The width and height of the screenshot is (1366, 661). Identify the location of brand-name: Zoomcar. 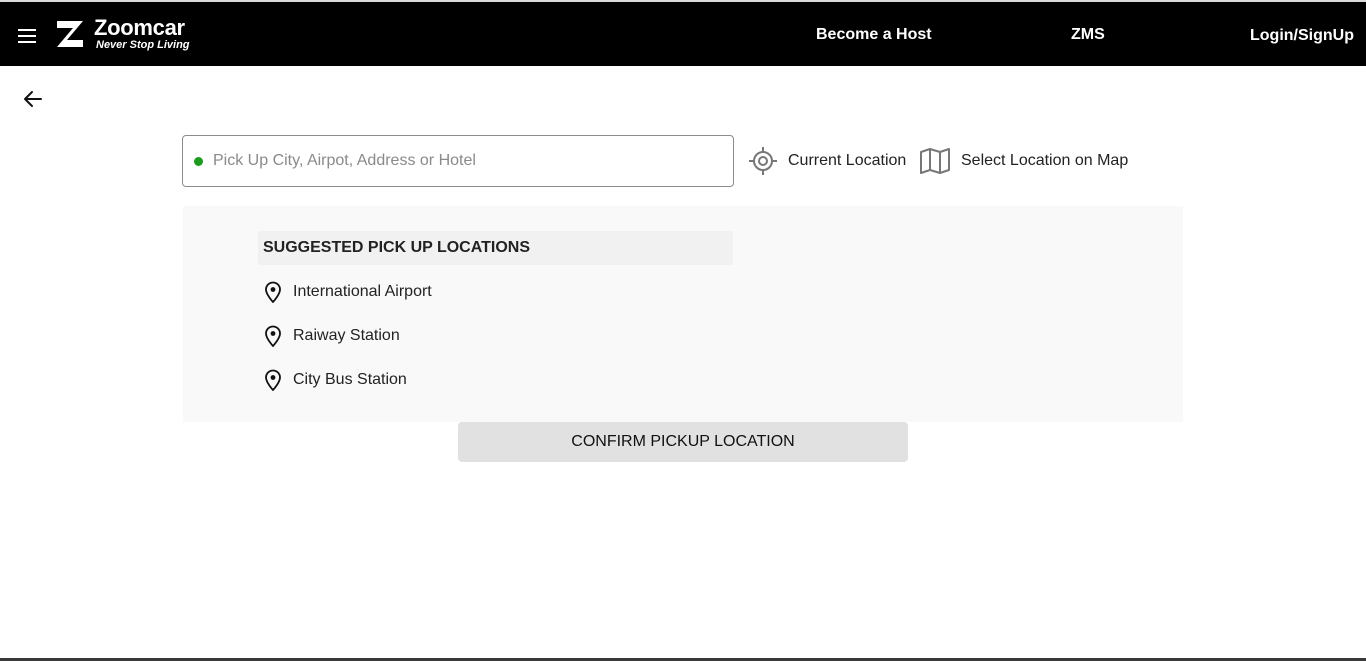
(139, 27).